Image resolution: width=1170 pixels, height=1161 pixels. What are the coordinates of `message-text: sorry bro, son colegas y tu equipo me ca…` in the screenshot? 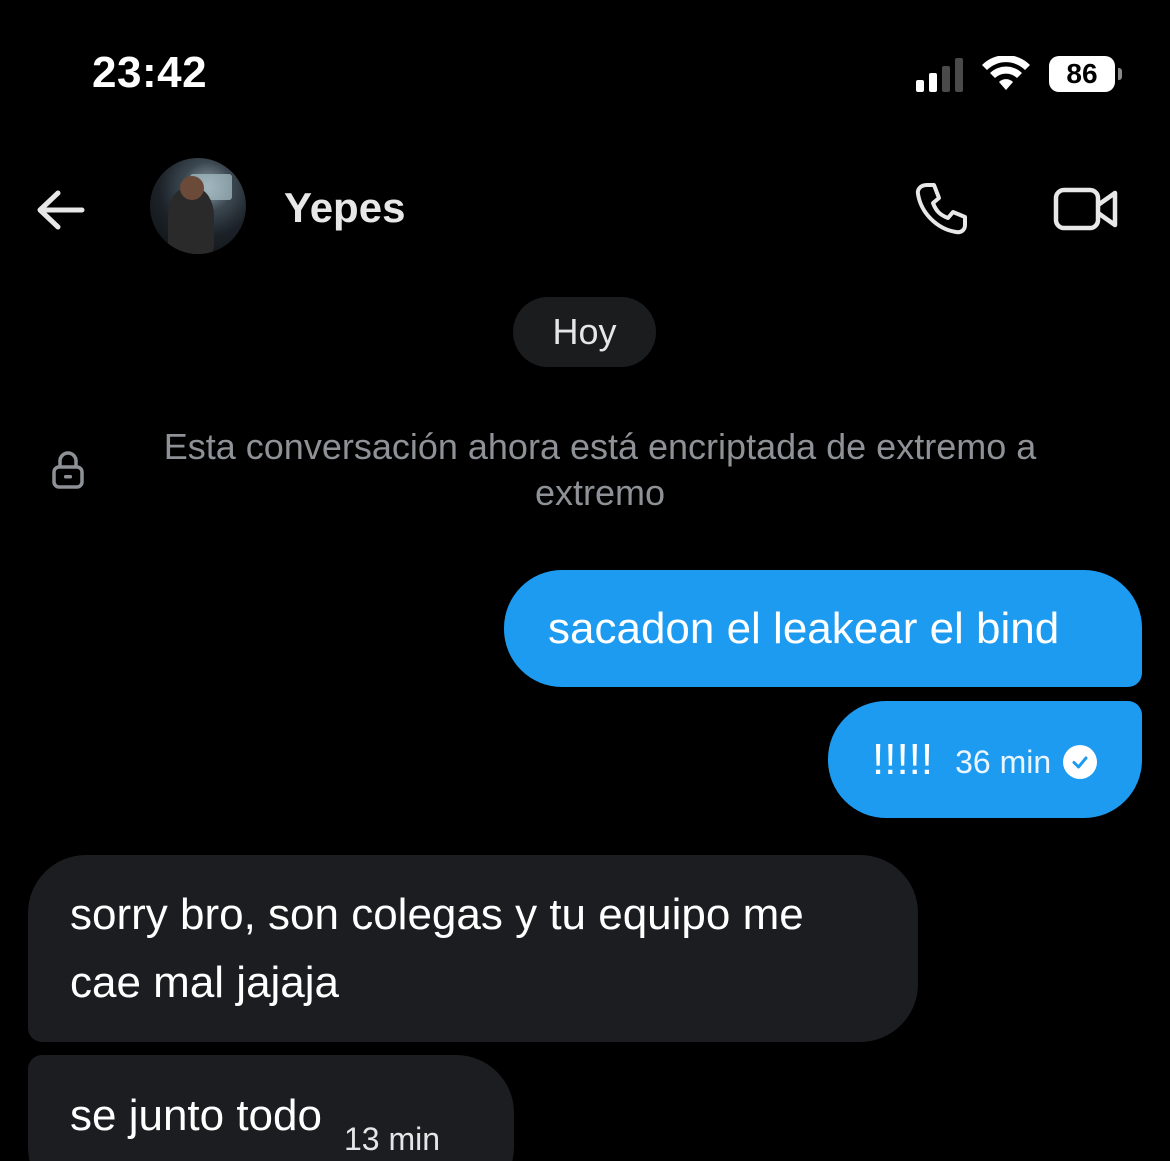 It's located at (437, 948).